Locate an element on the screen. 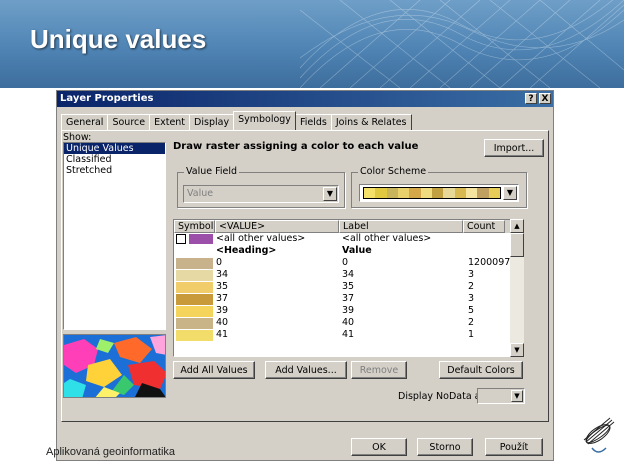  value-cell: 37 is located at coordinates (222, 298).